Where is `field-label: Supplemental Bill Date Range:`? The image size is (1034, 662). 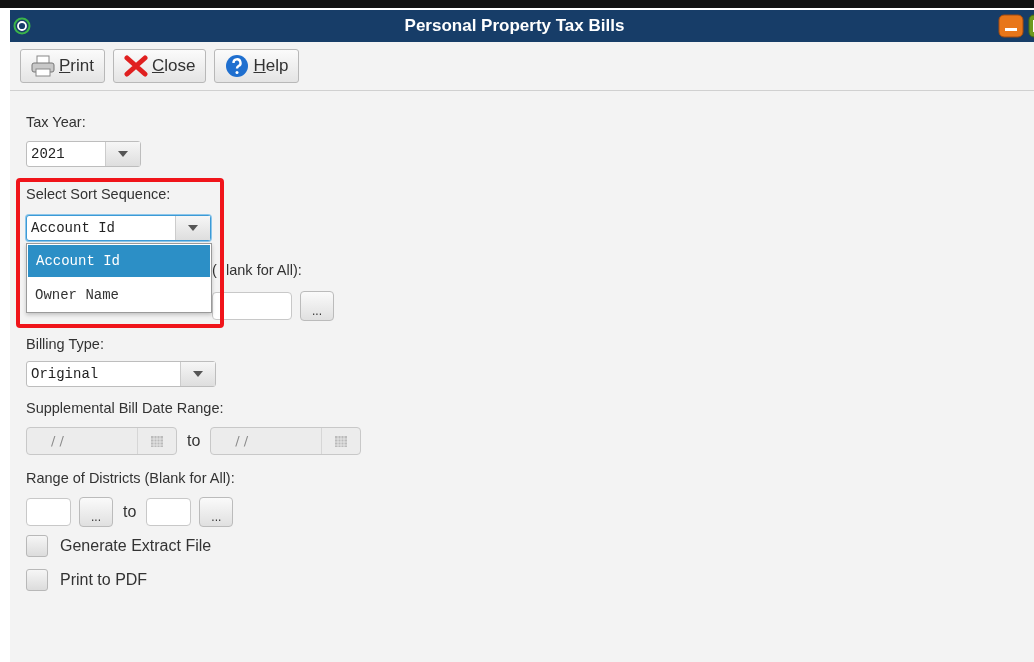 field-label: Supplemental Bill Date Range: is located at coordinates (125, 408).